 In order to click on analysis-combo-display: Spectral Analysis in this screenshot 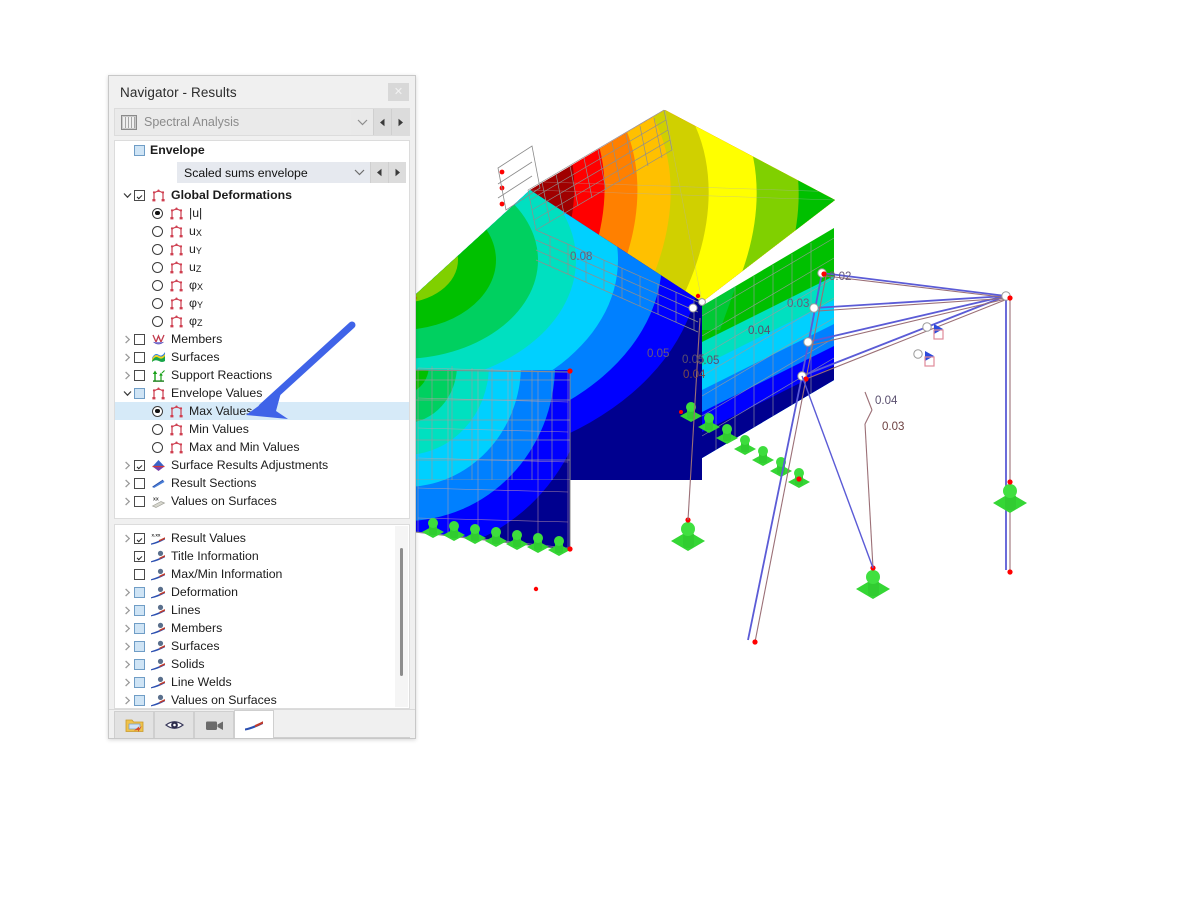, I will do `click(233, 122)`.